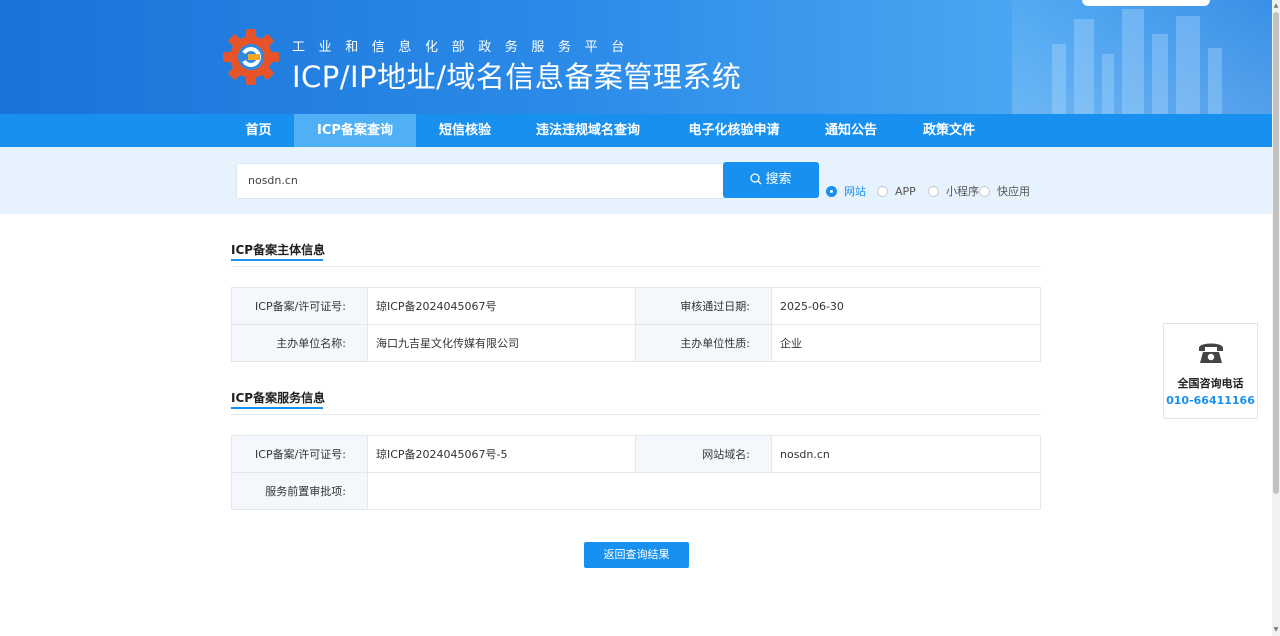  Describe the element at coordinates (588, 130) in the screenshot. I see `nav-illegal-domain-query: 违法违规域名查询` at that location.